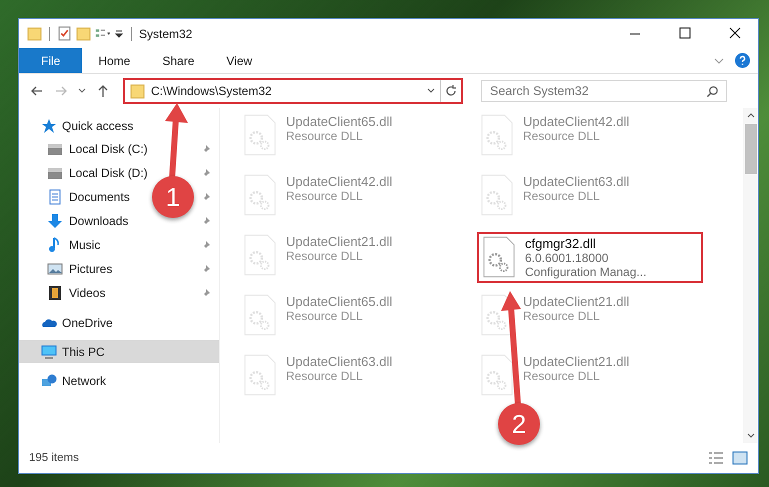 The height and width of the screenshot is (487, 769). Describe the element at coordinates (114, 60) in the screenshot. I see `ribbon-tab: Home` at that location.